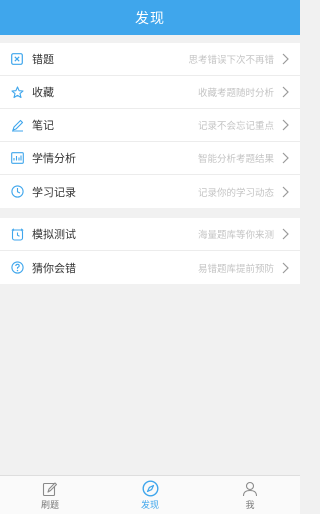 This screenshot has height=514, width=320. Describe the element at coordinates (235, 269) in the screenshot. I see `menu-item-hint: 易错题库提前预防` at that location.